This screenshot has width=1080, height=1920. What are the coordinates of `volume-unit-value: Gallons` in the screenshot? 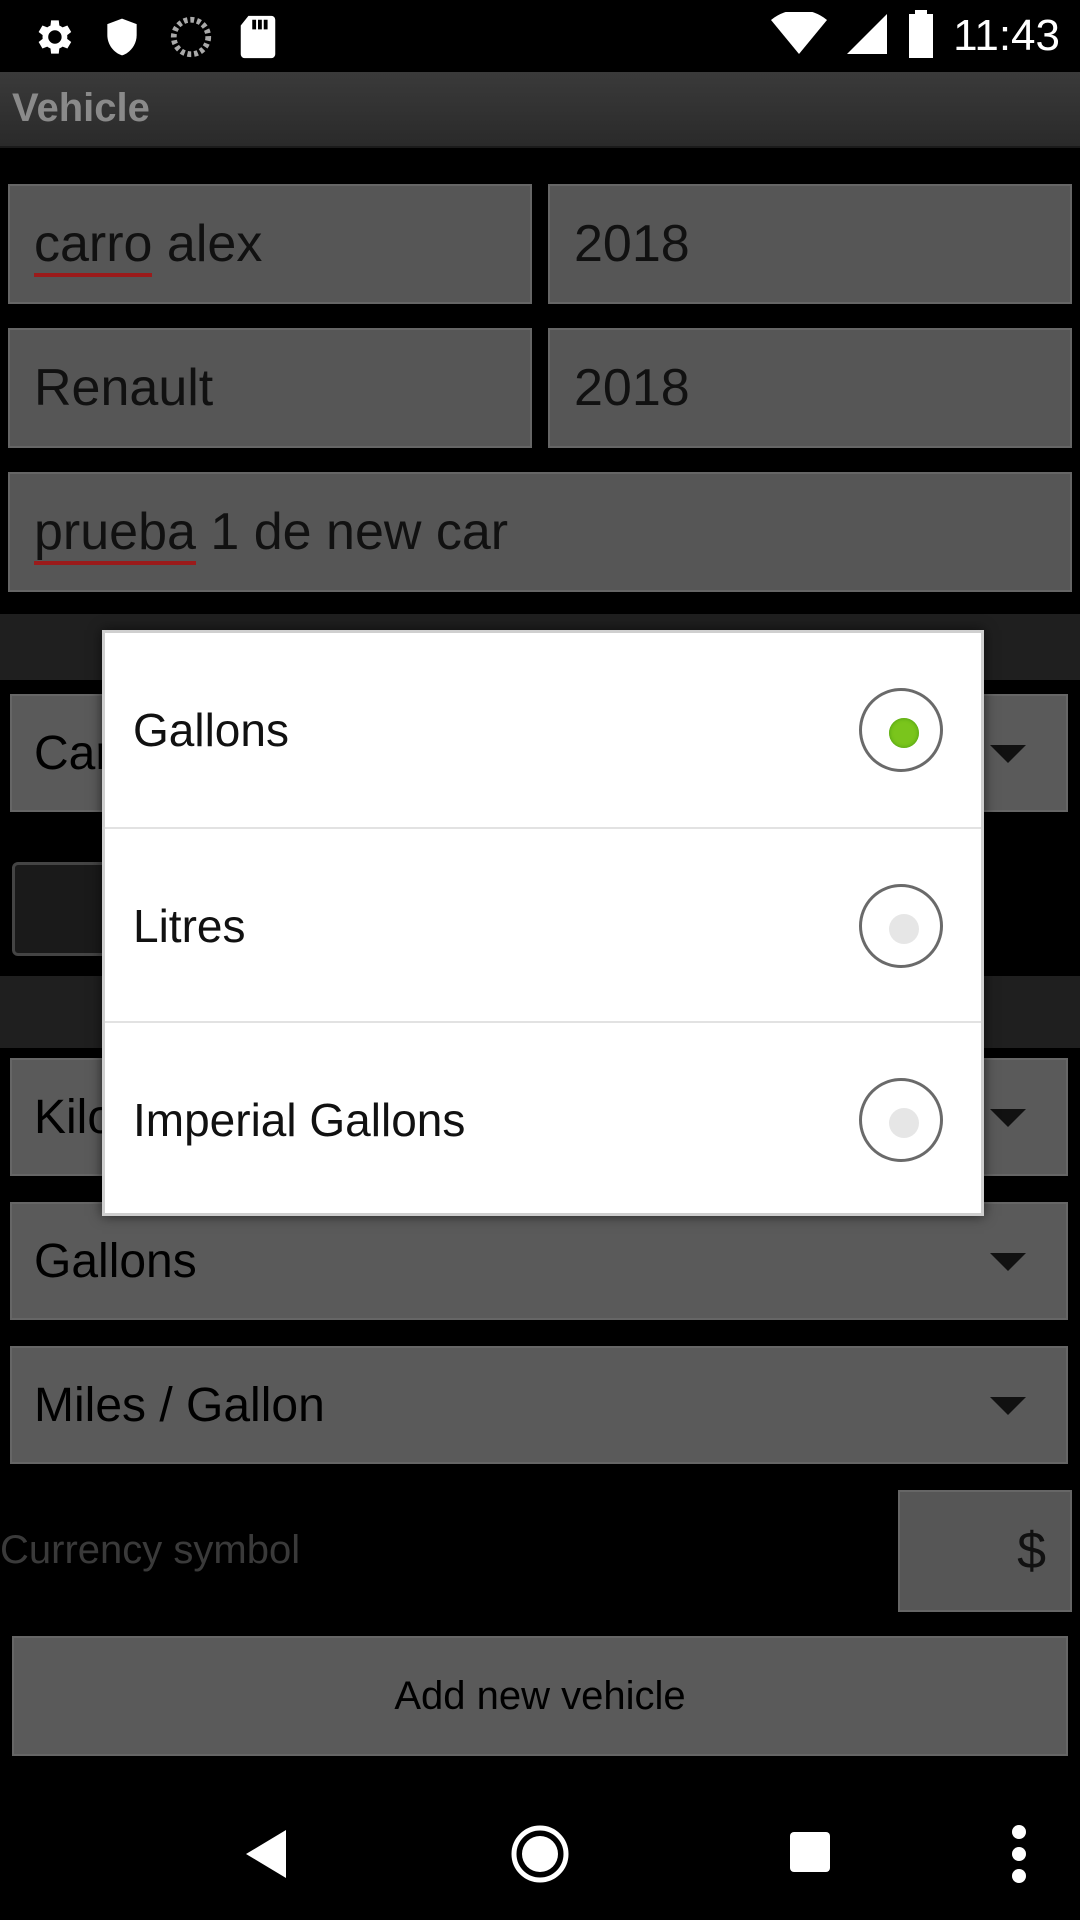 It's located at (115, 1261).